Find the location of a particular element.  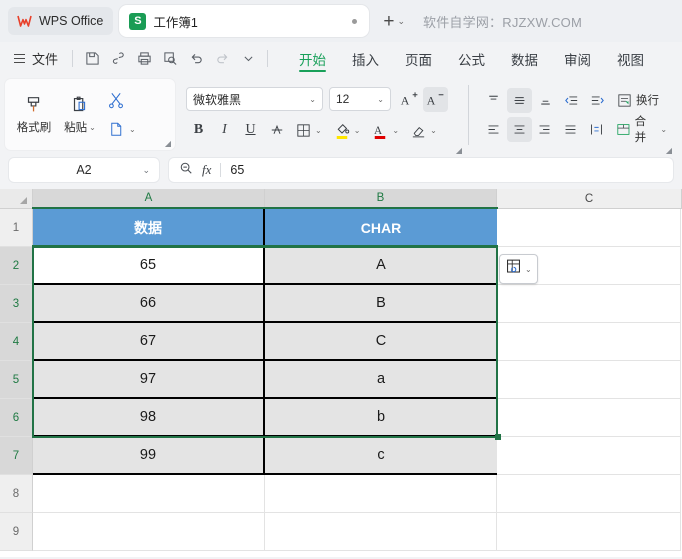

paste-button: 粘贴 ⌄ is located at coordinates (80, 115).